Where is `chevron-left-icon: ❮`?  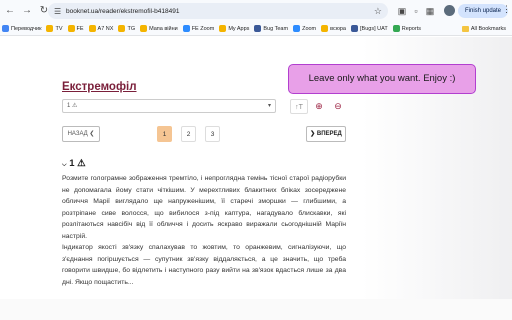
chevron-left-icon: ❮ is located at coordinates (92, 134).